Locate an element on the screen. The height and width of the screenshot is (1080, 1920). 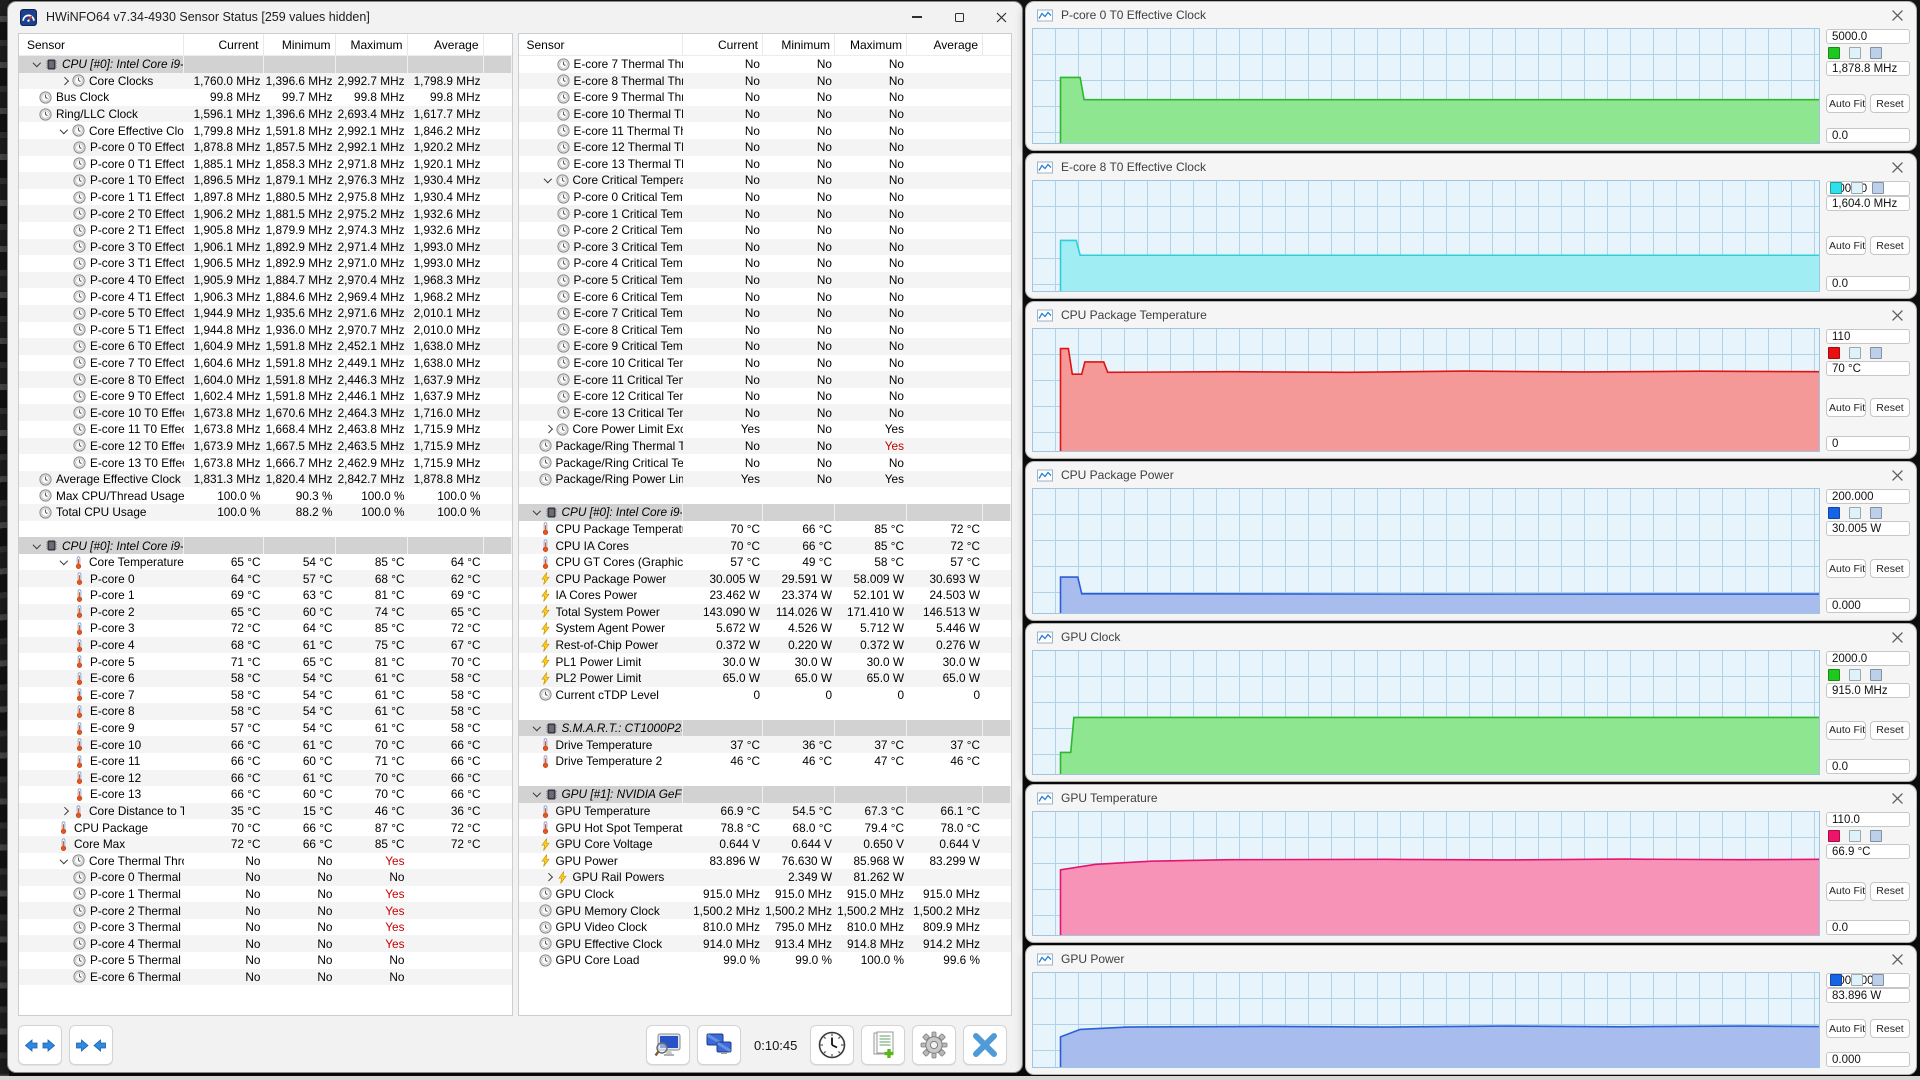
sensor-row: Core Temperatures 65 °C 54 °C 85 °C 64 °C is located at coordinates (265, 562).